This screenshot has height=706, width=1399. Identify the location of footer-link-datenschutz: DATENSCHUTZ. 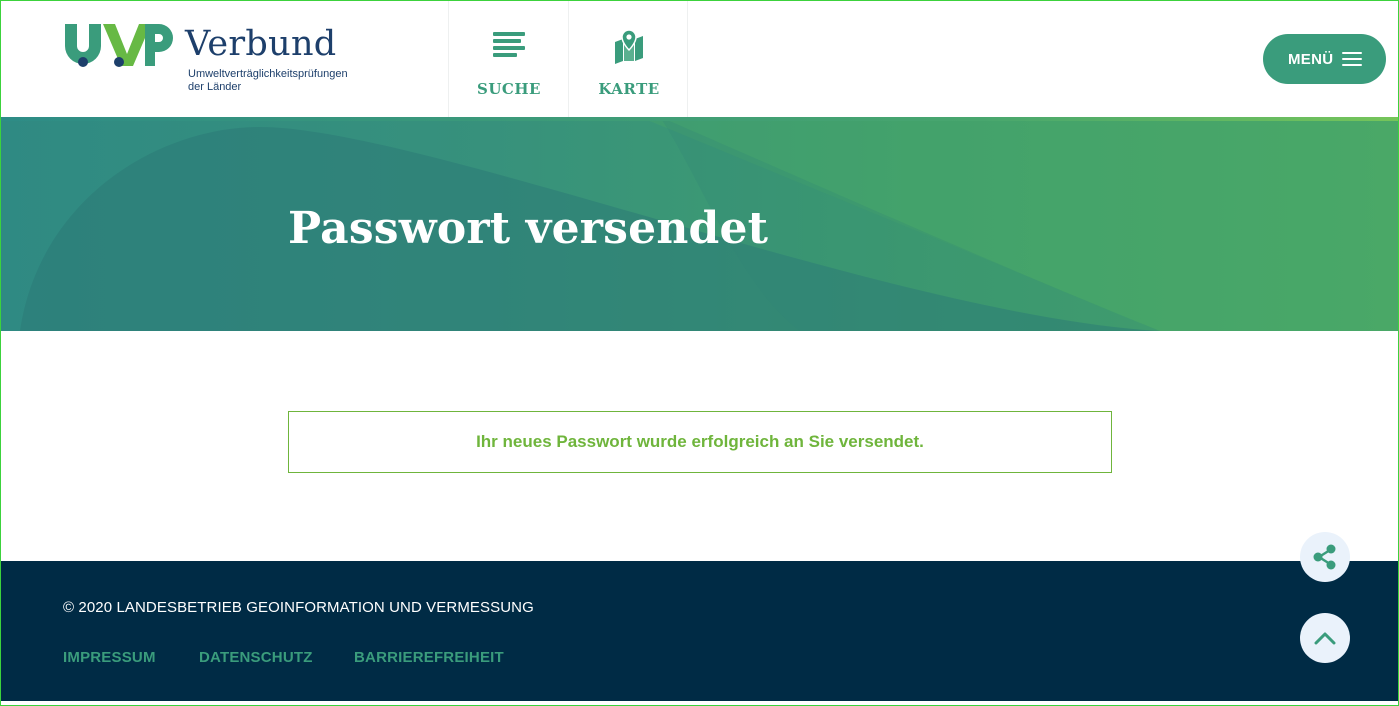
(256, 657).